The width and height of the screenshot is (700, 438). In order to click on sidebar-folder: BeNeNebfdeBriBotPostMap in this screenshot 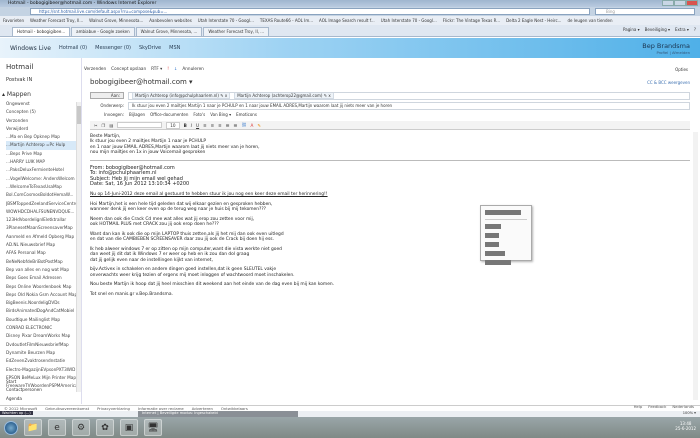, I will do `click(41, 262)`.